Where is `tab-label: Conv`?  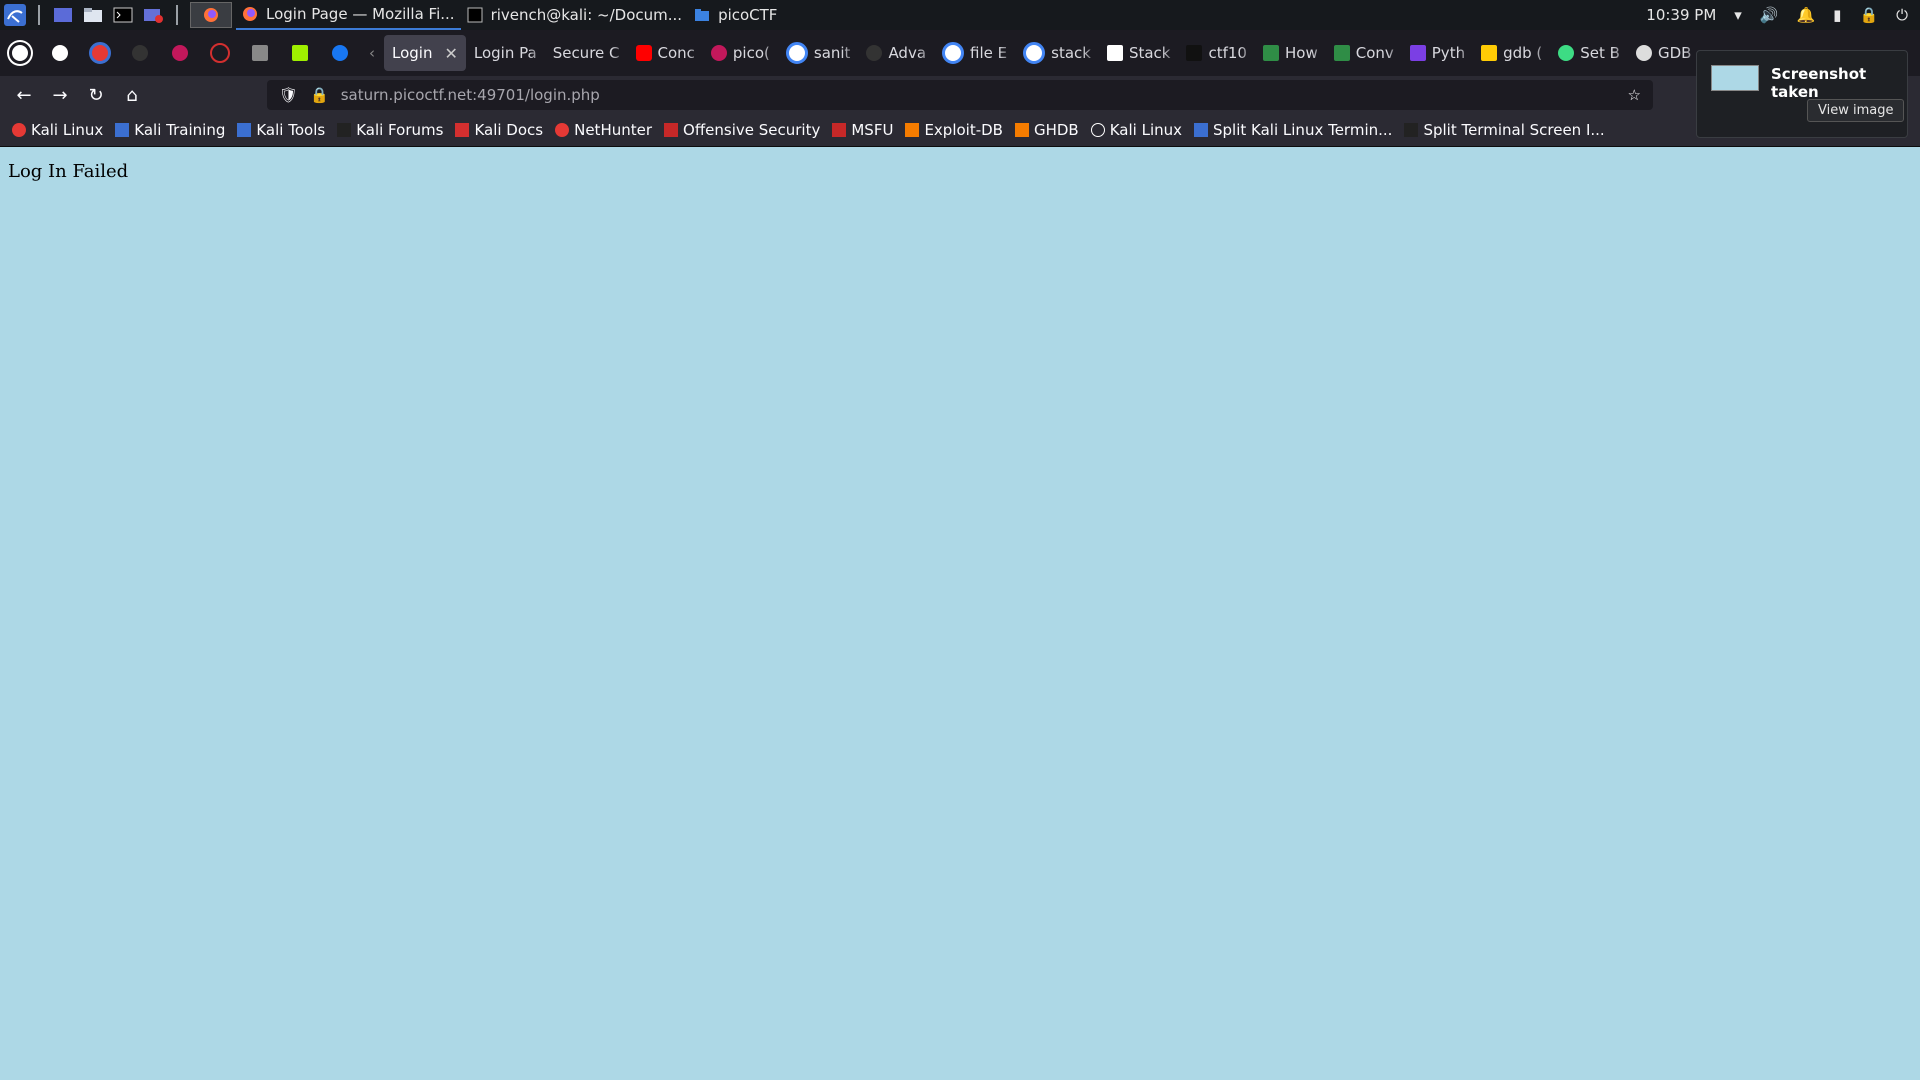
tab-label: Conv is located at coordinates (1374, 53).